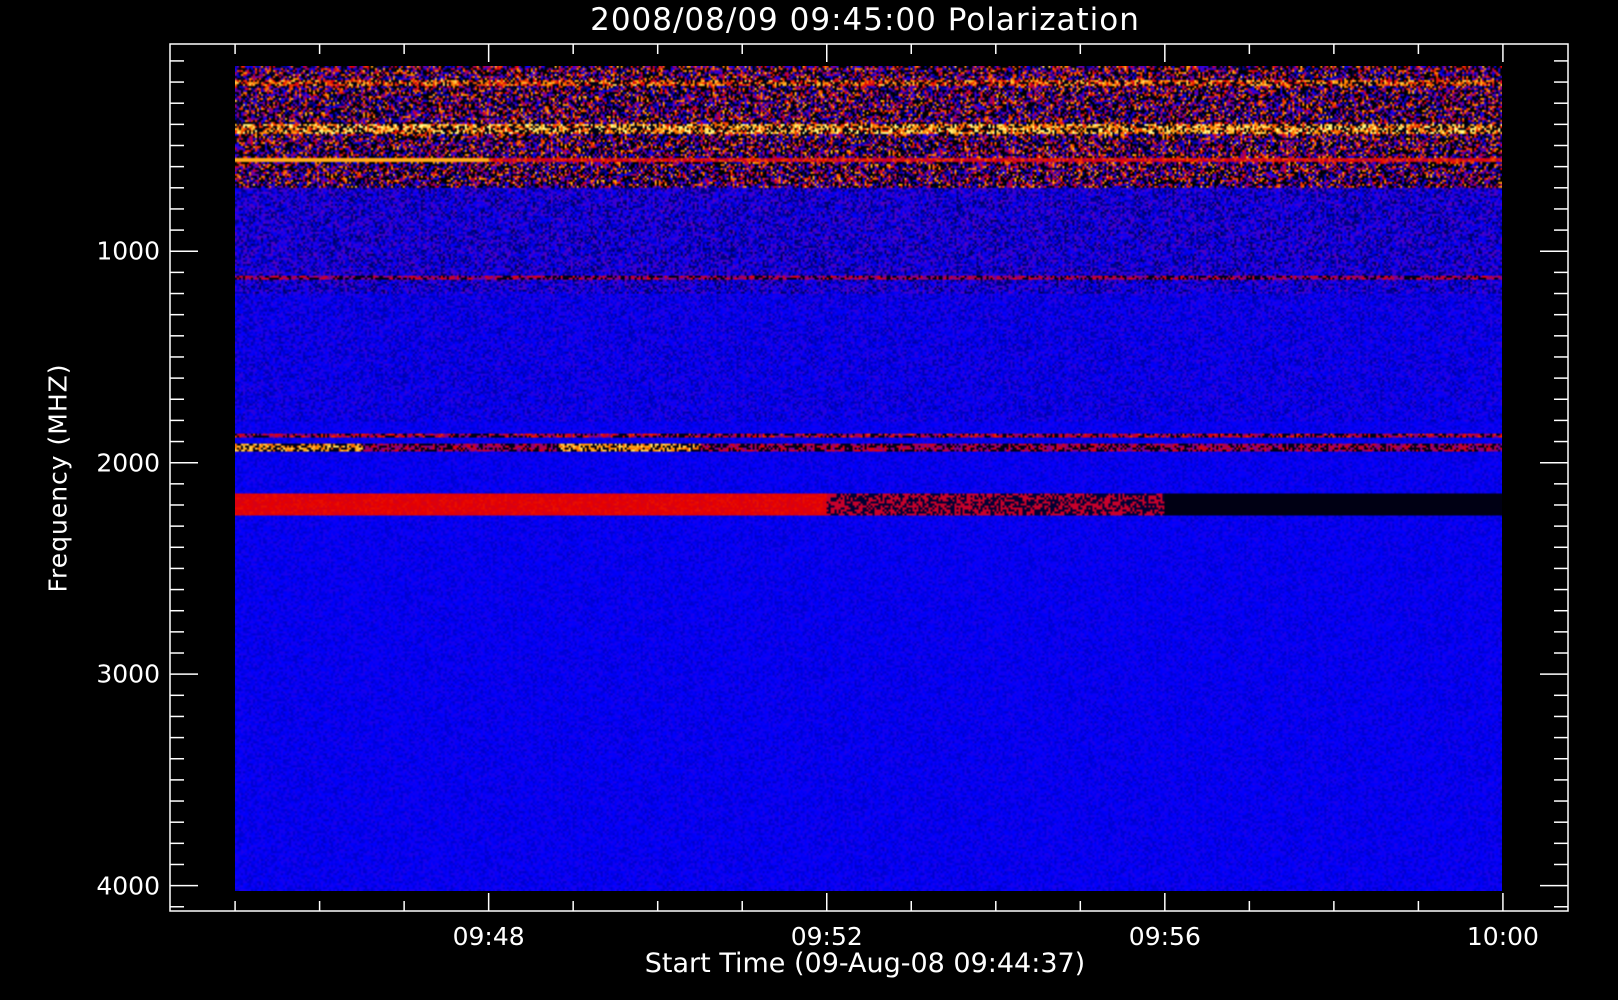  I want to click on x-tick-label: 09:52, so click(826, 936).